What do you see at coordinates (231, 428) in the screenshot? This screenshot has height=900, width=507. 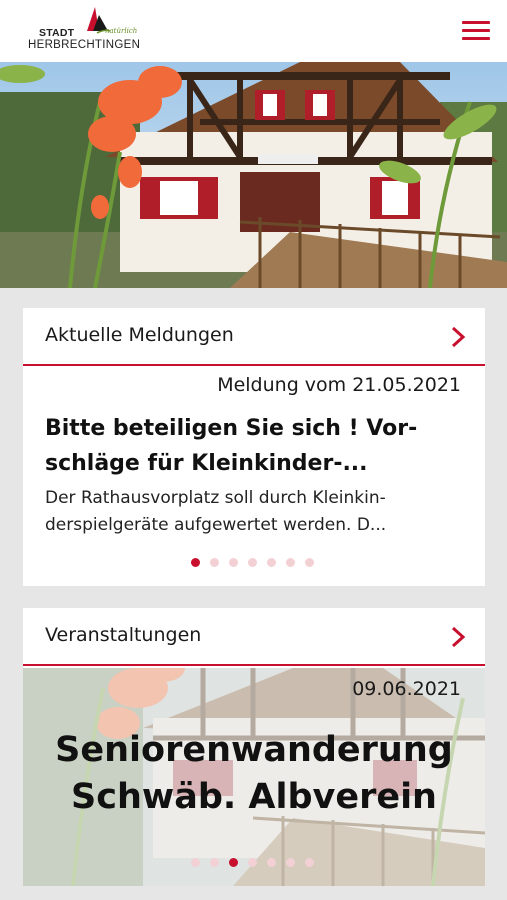 I see `news-headline-line1: Bitte beteiligen Sie sich ! Vor-` at bounding box center [231, 428].